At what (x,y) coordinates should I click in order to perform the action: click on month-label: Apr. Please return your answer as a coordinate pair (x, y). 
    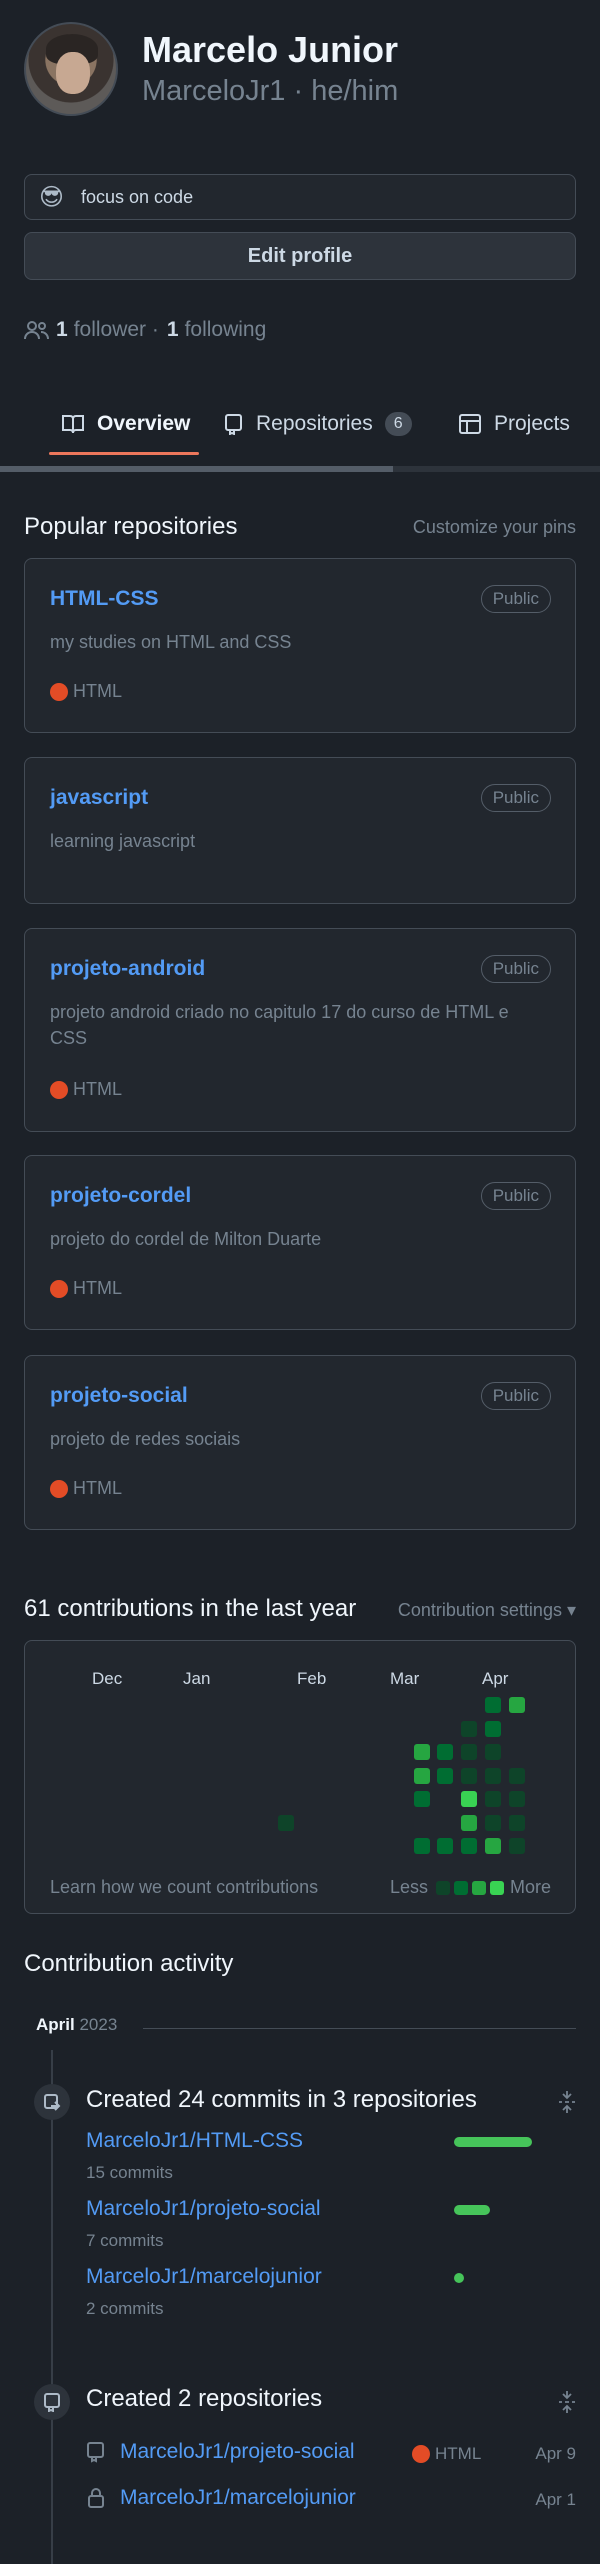
    Looking at the image, I should click on (495, 1678).